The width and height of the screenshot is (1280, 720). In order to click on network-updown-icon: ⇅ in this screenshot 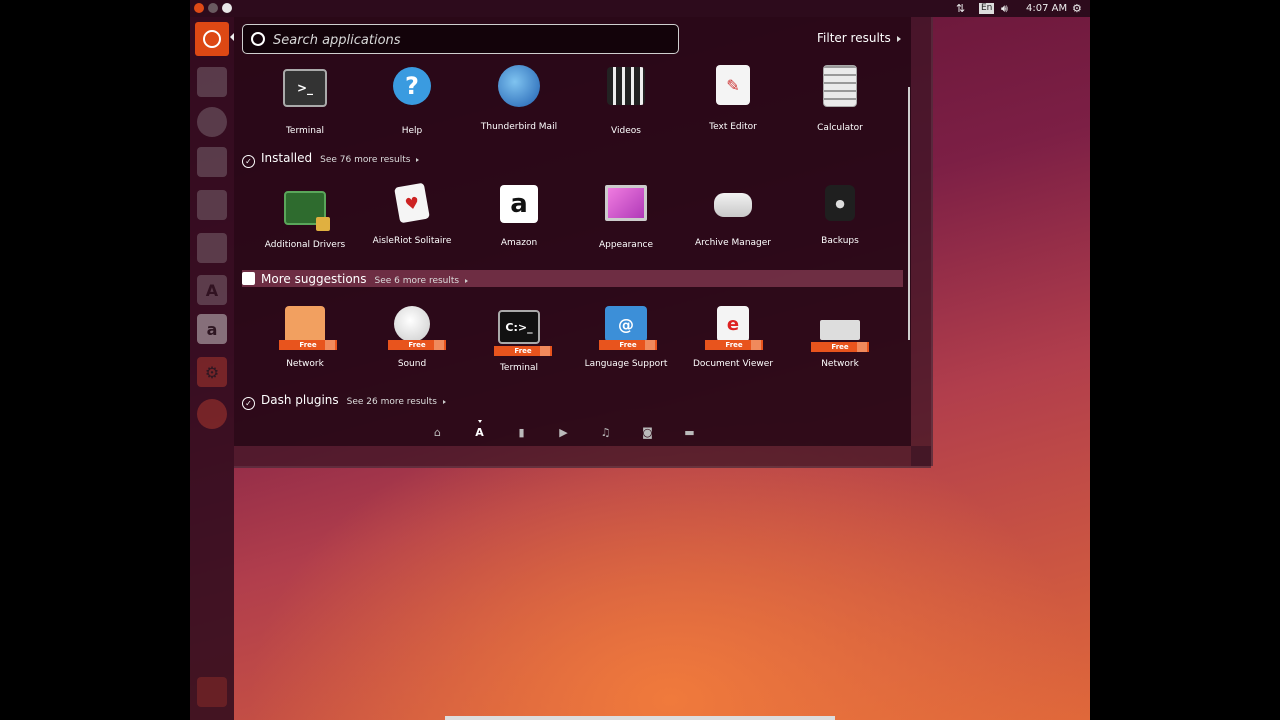, I will do `click(960, 8)`.